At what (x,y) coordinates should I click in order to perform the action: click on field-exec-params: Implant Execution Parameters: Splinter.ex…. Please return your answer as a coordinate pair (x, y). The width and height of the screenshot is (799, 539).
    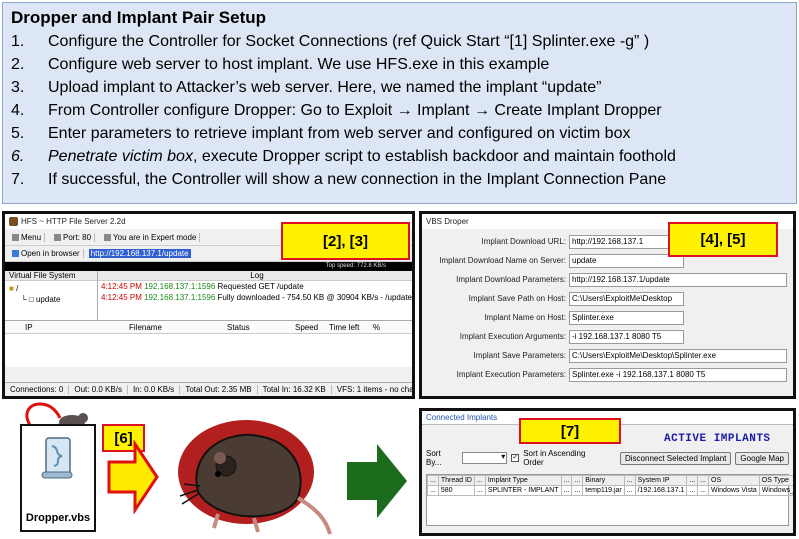
    Looking at the image, I should click on (606, 374).